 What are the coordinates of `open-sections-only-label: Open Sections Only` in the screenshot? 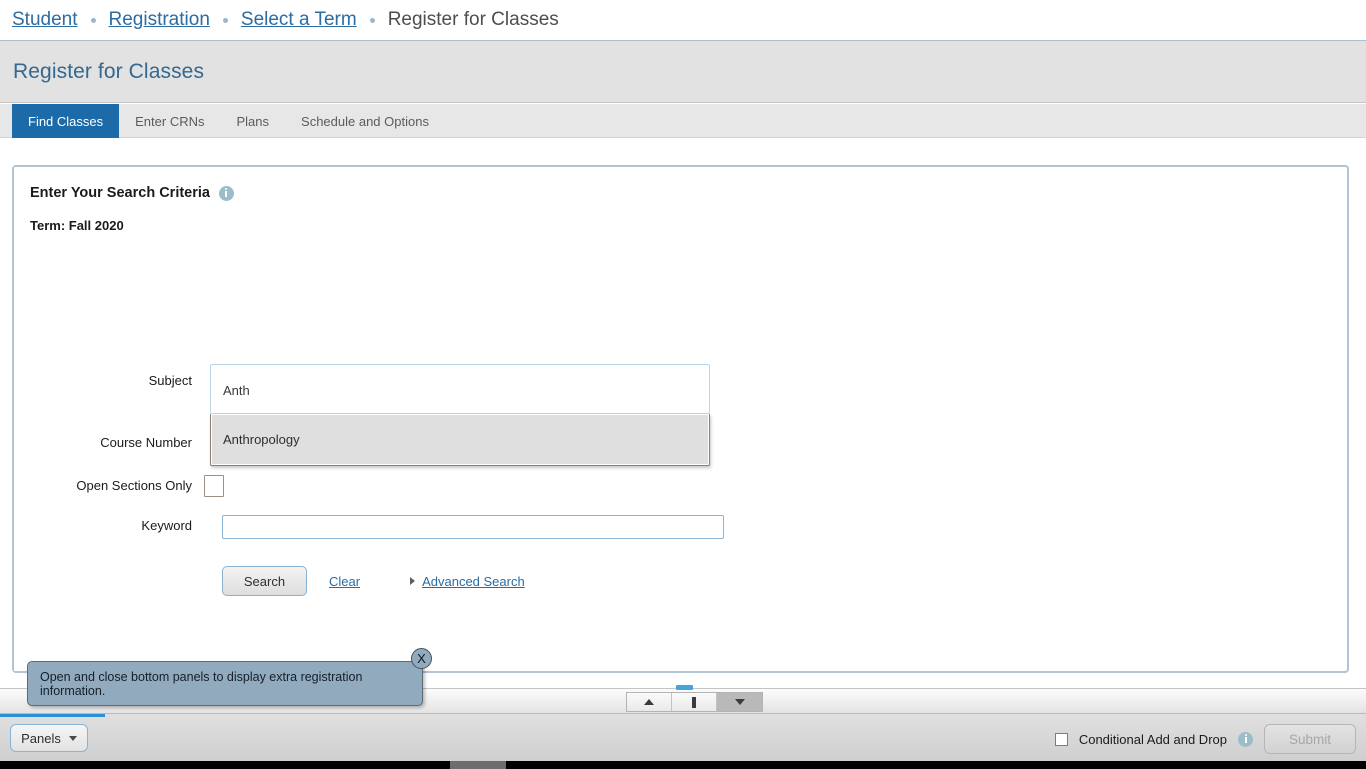 It's located at (134, 485).